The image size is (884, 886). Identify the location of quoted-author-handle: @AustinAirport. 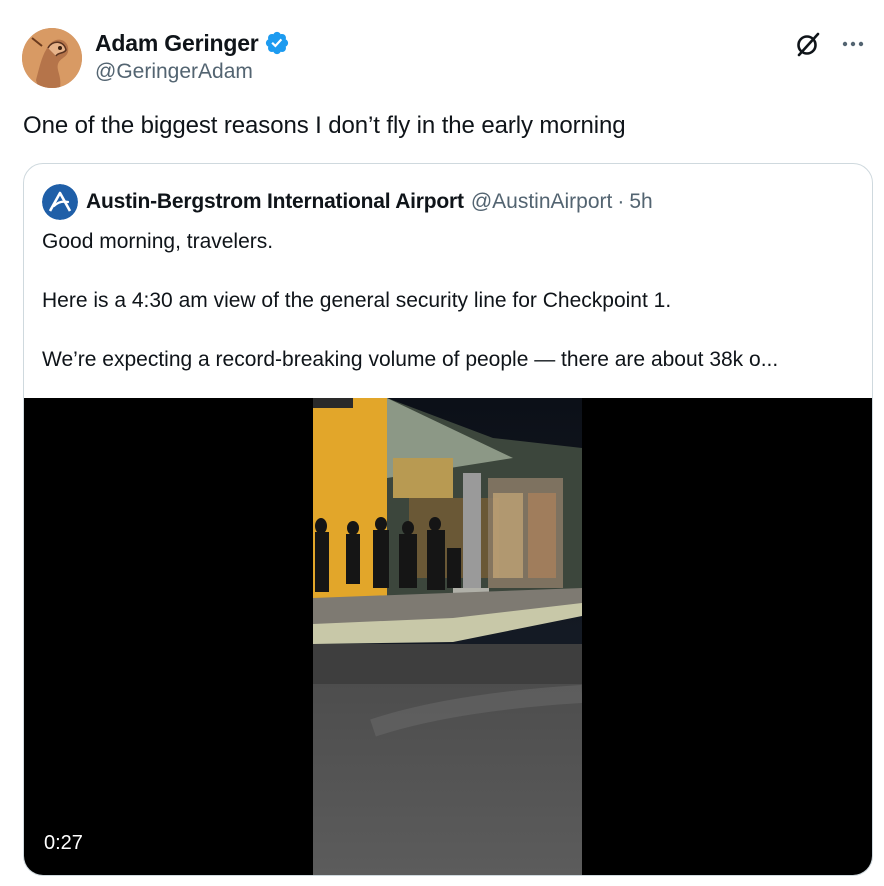
(542, 202).